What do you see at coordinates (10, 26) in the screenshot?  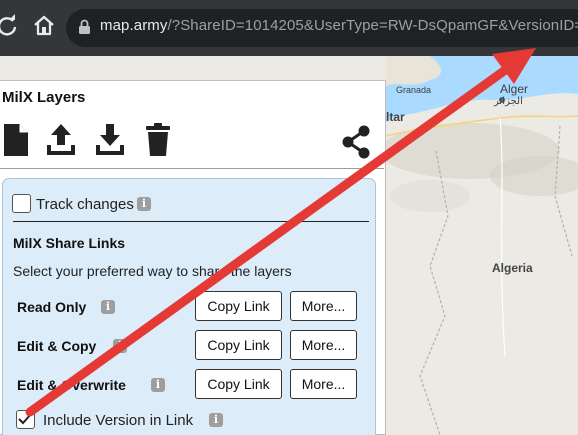 I see `reload-icon` at bounding box center [10, 26].